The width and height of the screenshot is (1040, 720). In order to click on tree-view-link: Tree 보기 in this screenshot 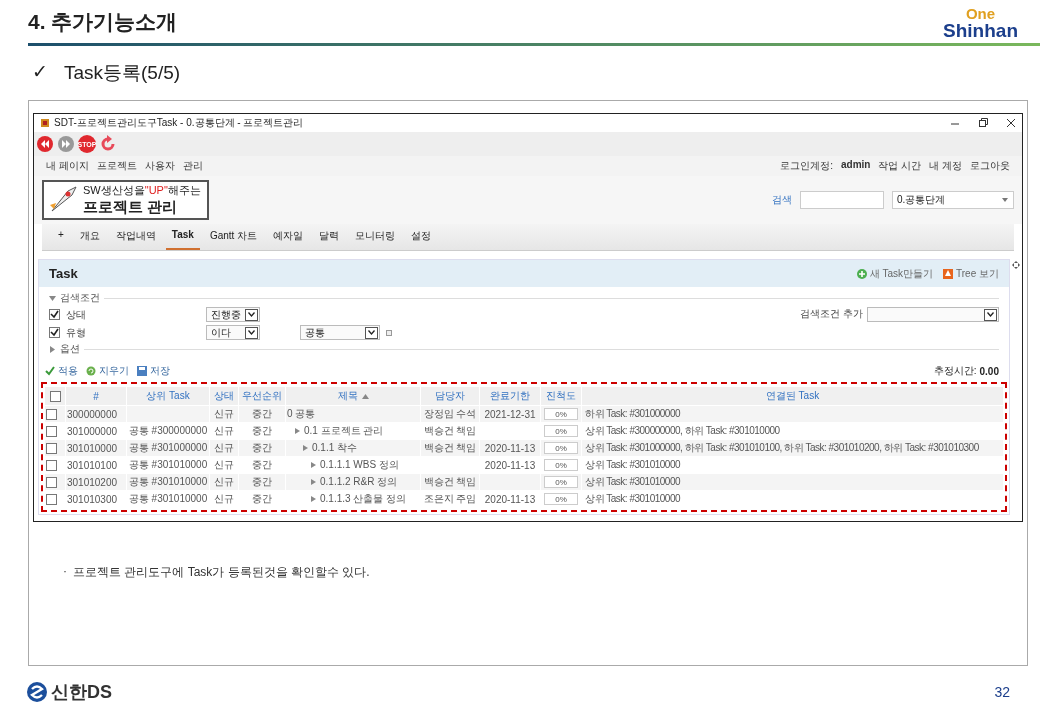, I will do `click(971, 273)`.